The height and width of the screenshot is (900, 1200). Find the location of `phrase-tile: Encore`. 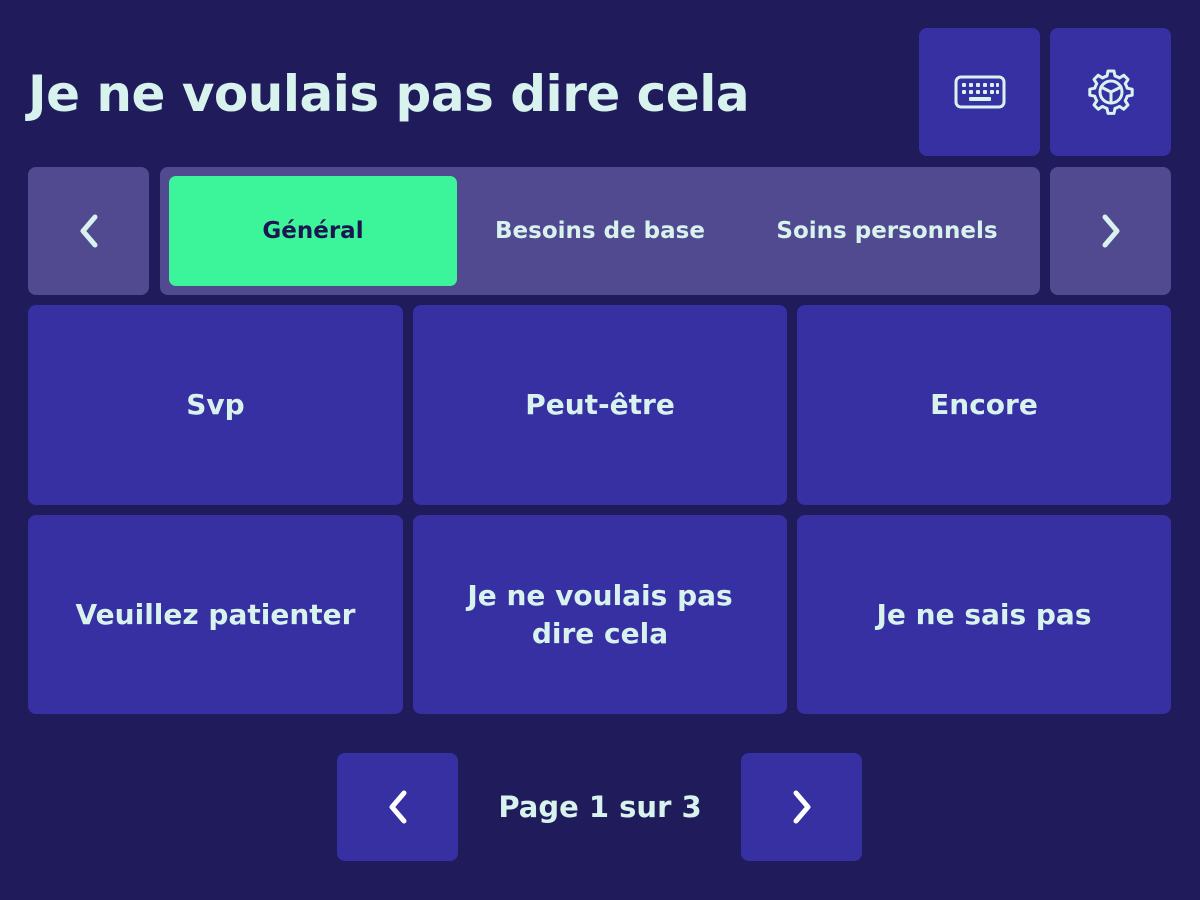

phrase-tile: Encore is located at coordinates (984, 405).